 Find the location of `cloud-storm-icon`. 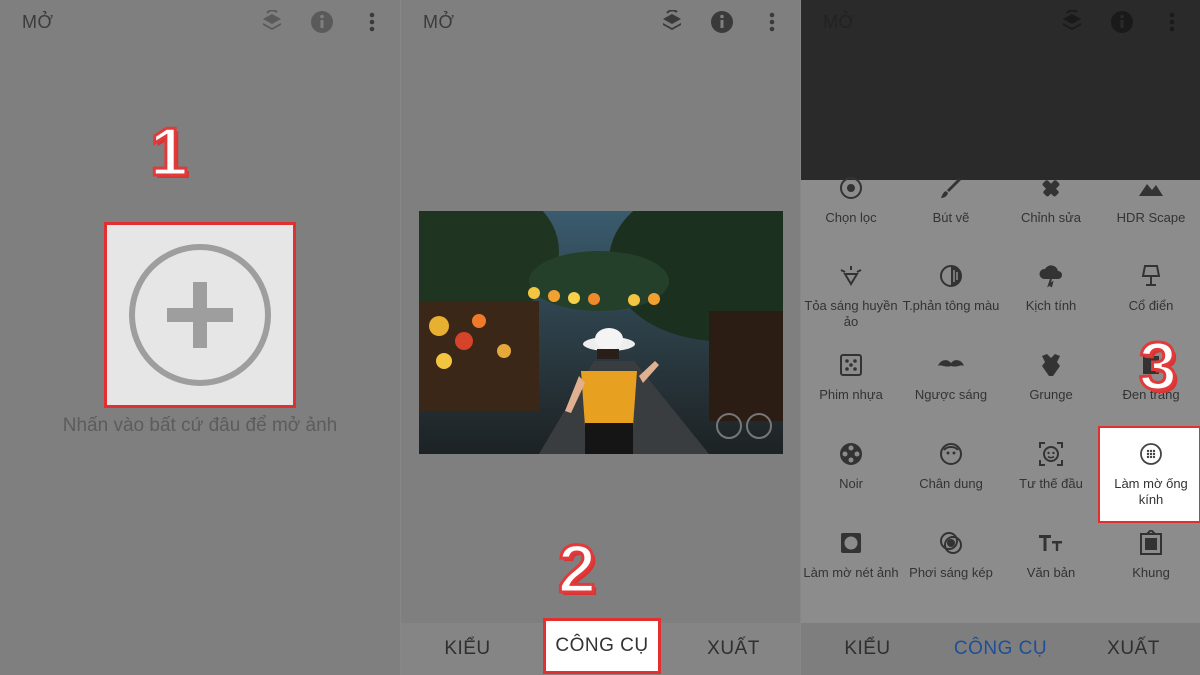

cloud-storm-icon is located at coordinates (1050, 276).